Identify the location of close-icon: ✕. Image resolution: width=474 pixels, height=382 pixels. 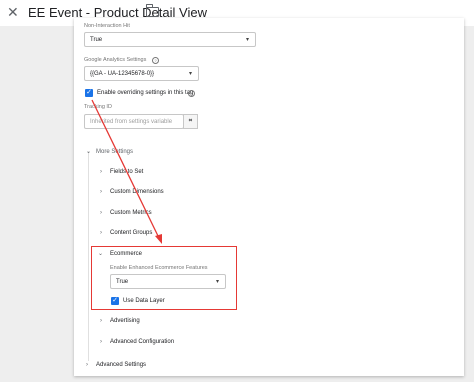
(13, 12).